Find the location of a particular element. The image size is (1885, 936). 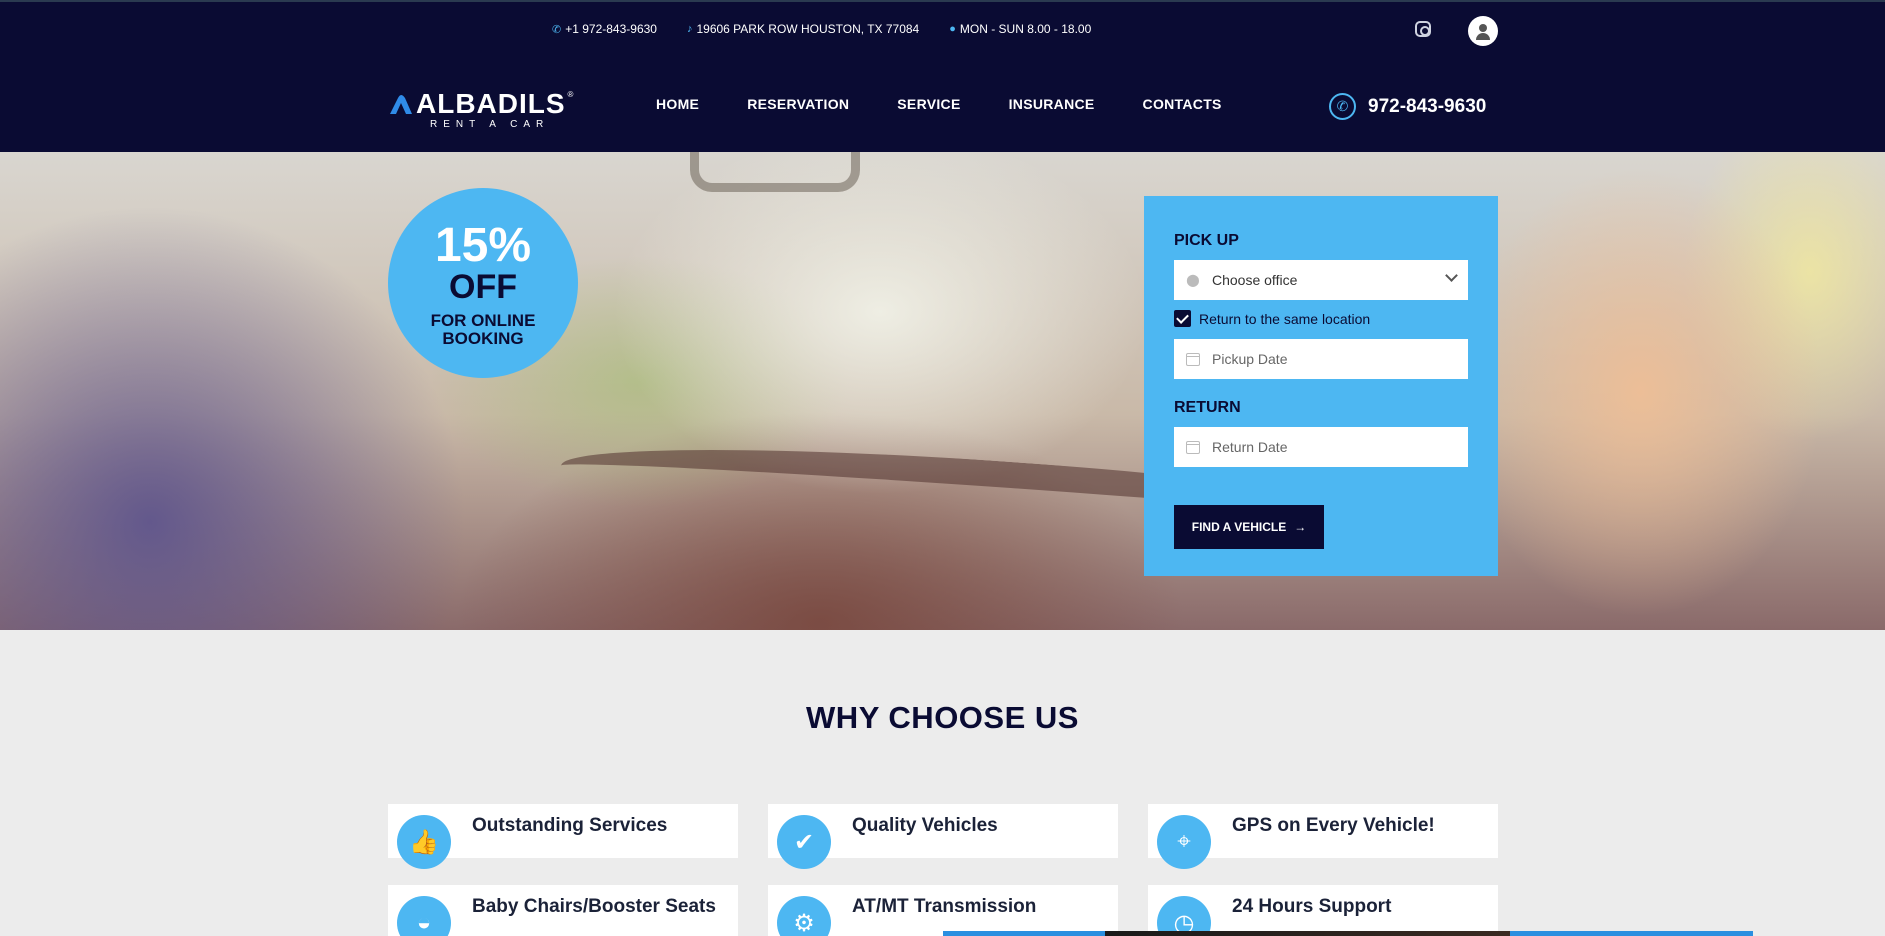

topbar-phone: ✆ +1 972-843-9630 is located at coordinates (604, 29).